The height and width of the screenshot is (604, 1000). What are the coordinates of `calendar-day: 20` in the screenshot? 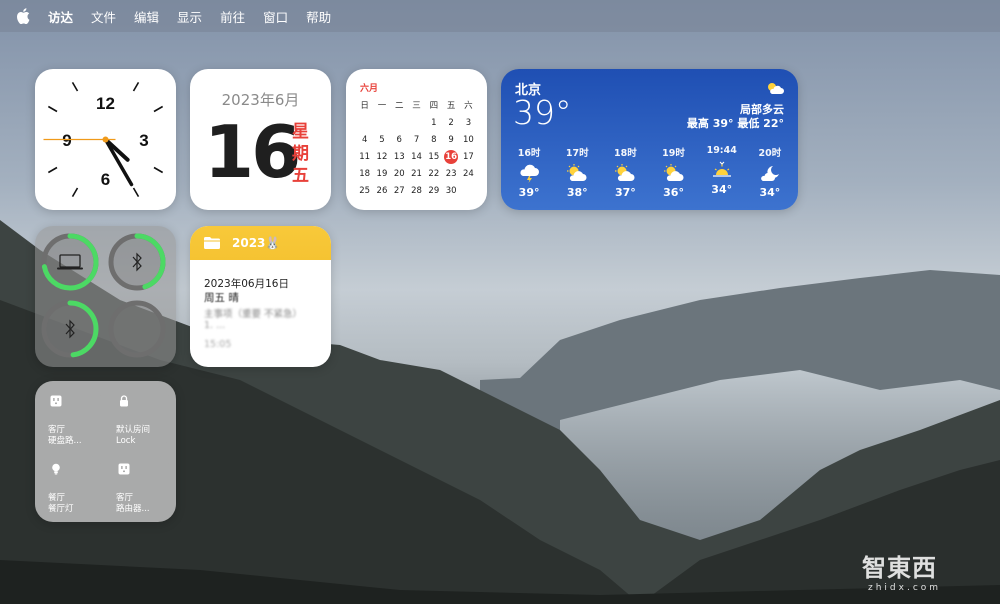 It's located at (399, 174).